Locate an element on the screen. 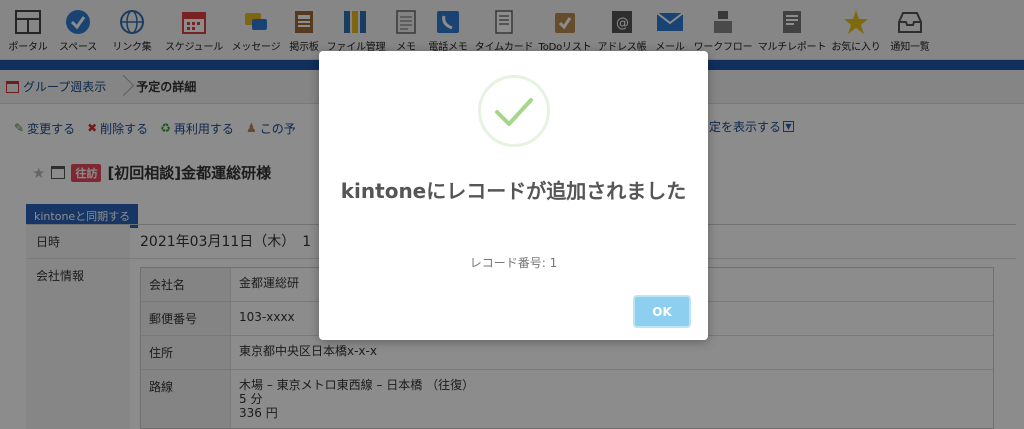 The width and height of the screenshot is (1024, 429). check-icon is located at coordinates (514, 112).